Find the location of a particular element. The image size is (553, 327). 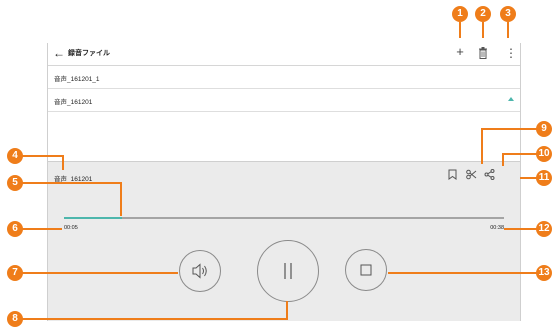

seek-bar is located at coordinates (284, 218).